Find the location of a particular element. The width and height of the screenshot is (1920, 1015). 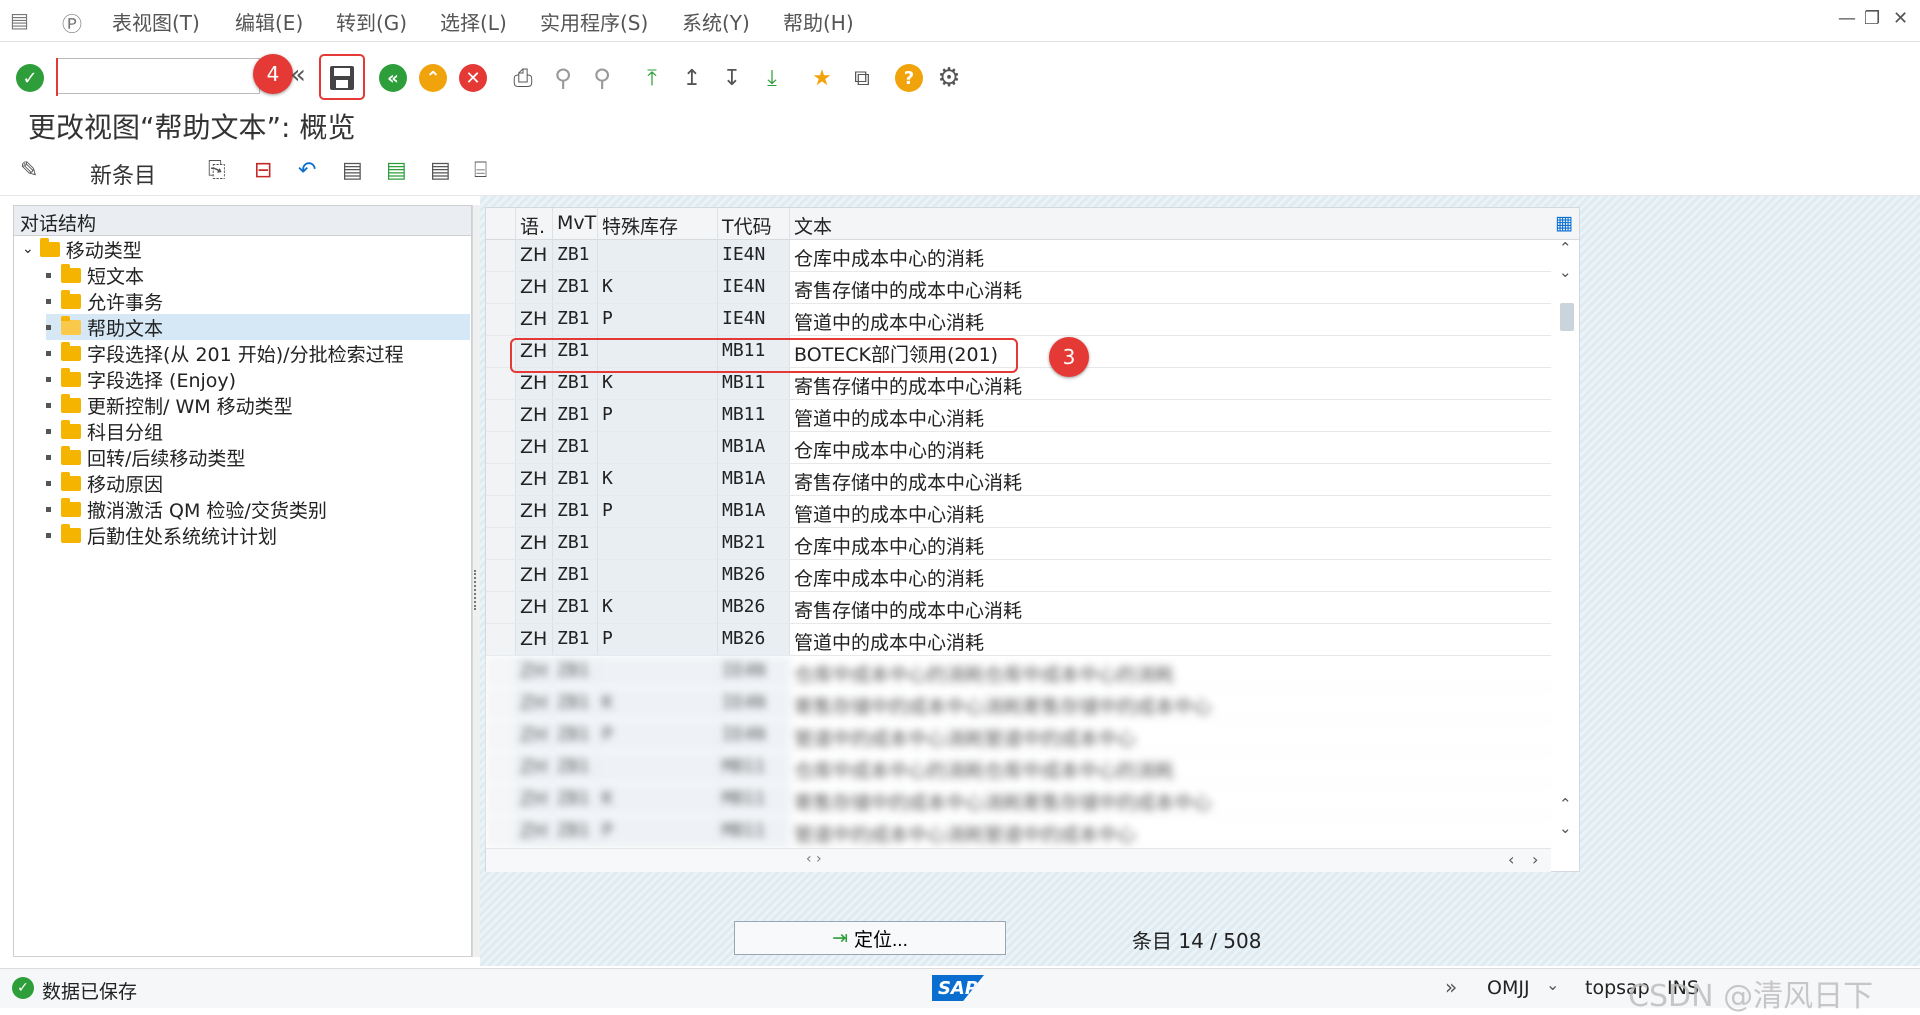

print-icon: ⎙ is located at coordinates (523, 78).